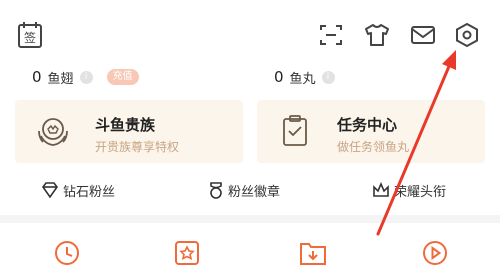 The height and width of the screenshot is (267, 500). What do you see at coordinates (37, 77) in the screenshot?
I see `fish-fin-value: 0` at bounding box center [37, 77].